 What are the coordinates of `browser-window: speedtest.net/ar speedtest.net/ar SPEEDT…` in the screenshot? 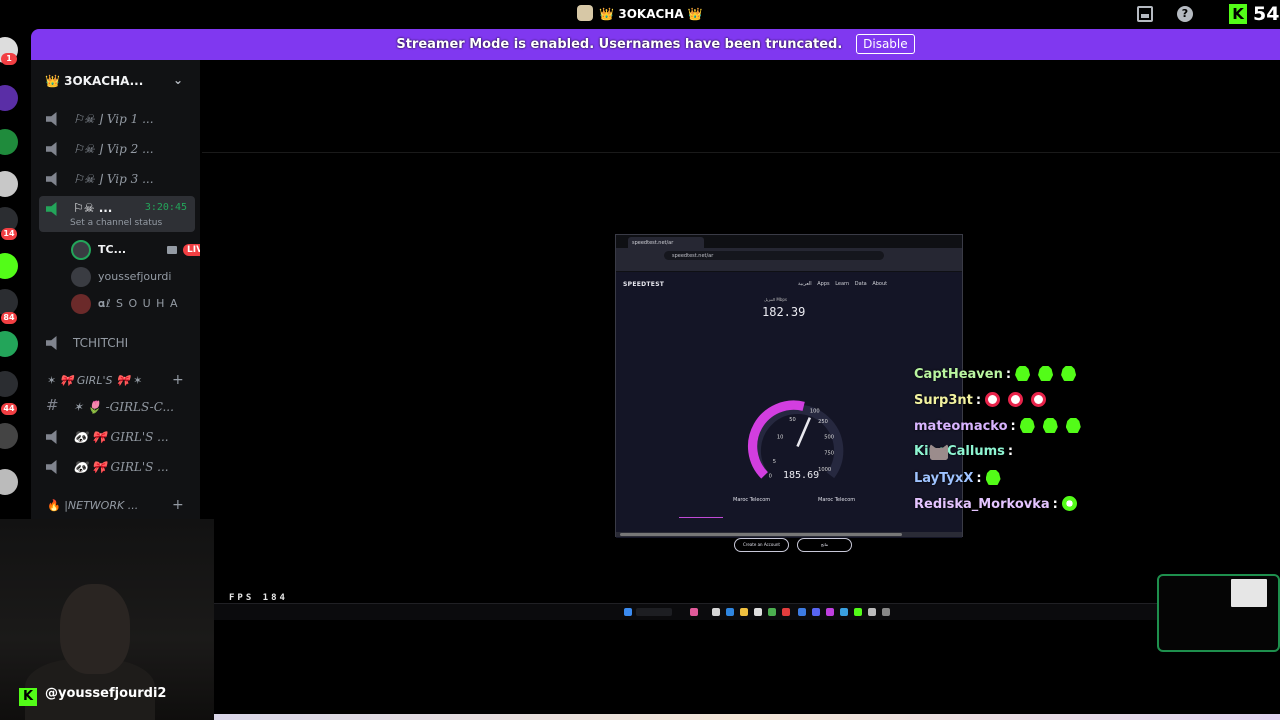 It's located at (789, 393).